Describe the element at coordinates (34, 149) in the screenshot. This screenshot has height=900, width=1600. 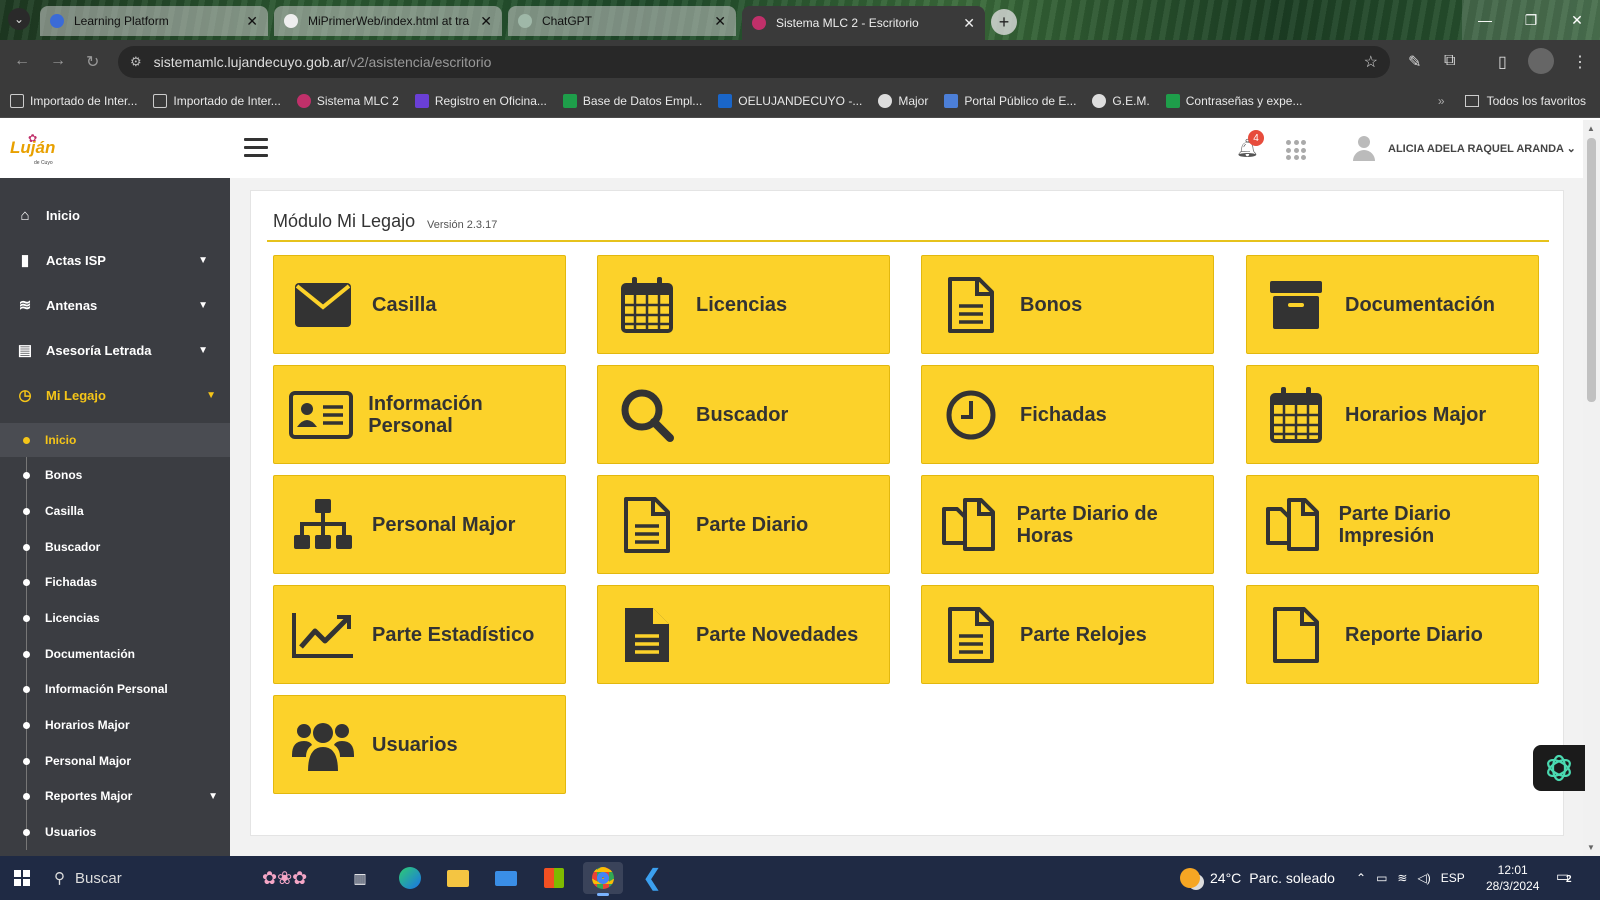
I see `logo: ✿ Luján de Cuyo` at that location.